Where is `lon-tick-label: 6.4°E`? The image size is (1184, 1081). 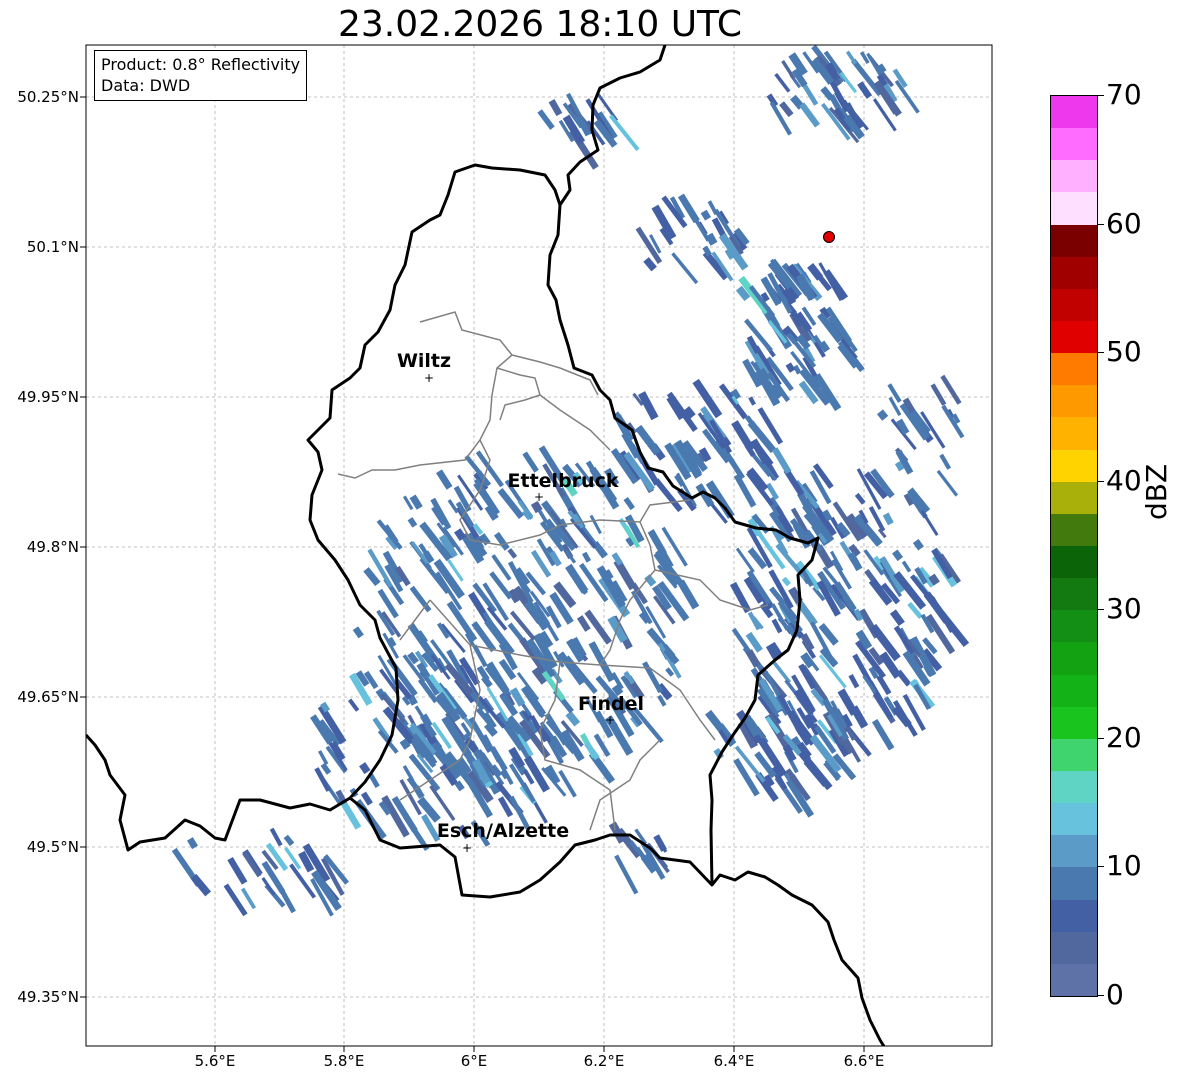
lon-tick-label: 6.4°E is located at coordinates (734, 1061).